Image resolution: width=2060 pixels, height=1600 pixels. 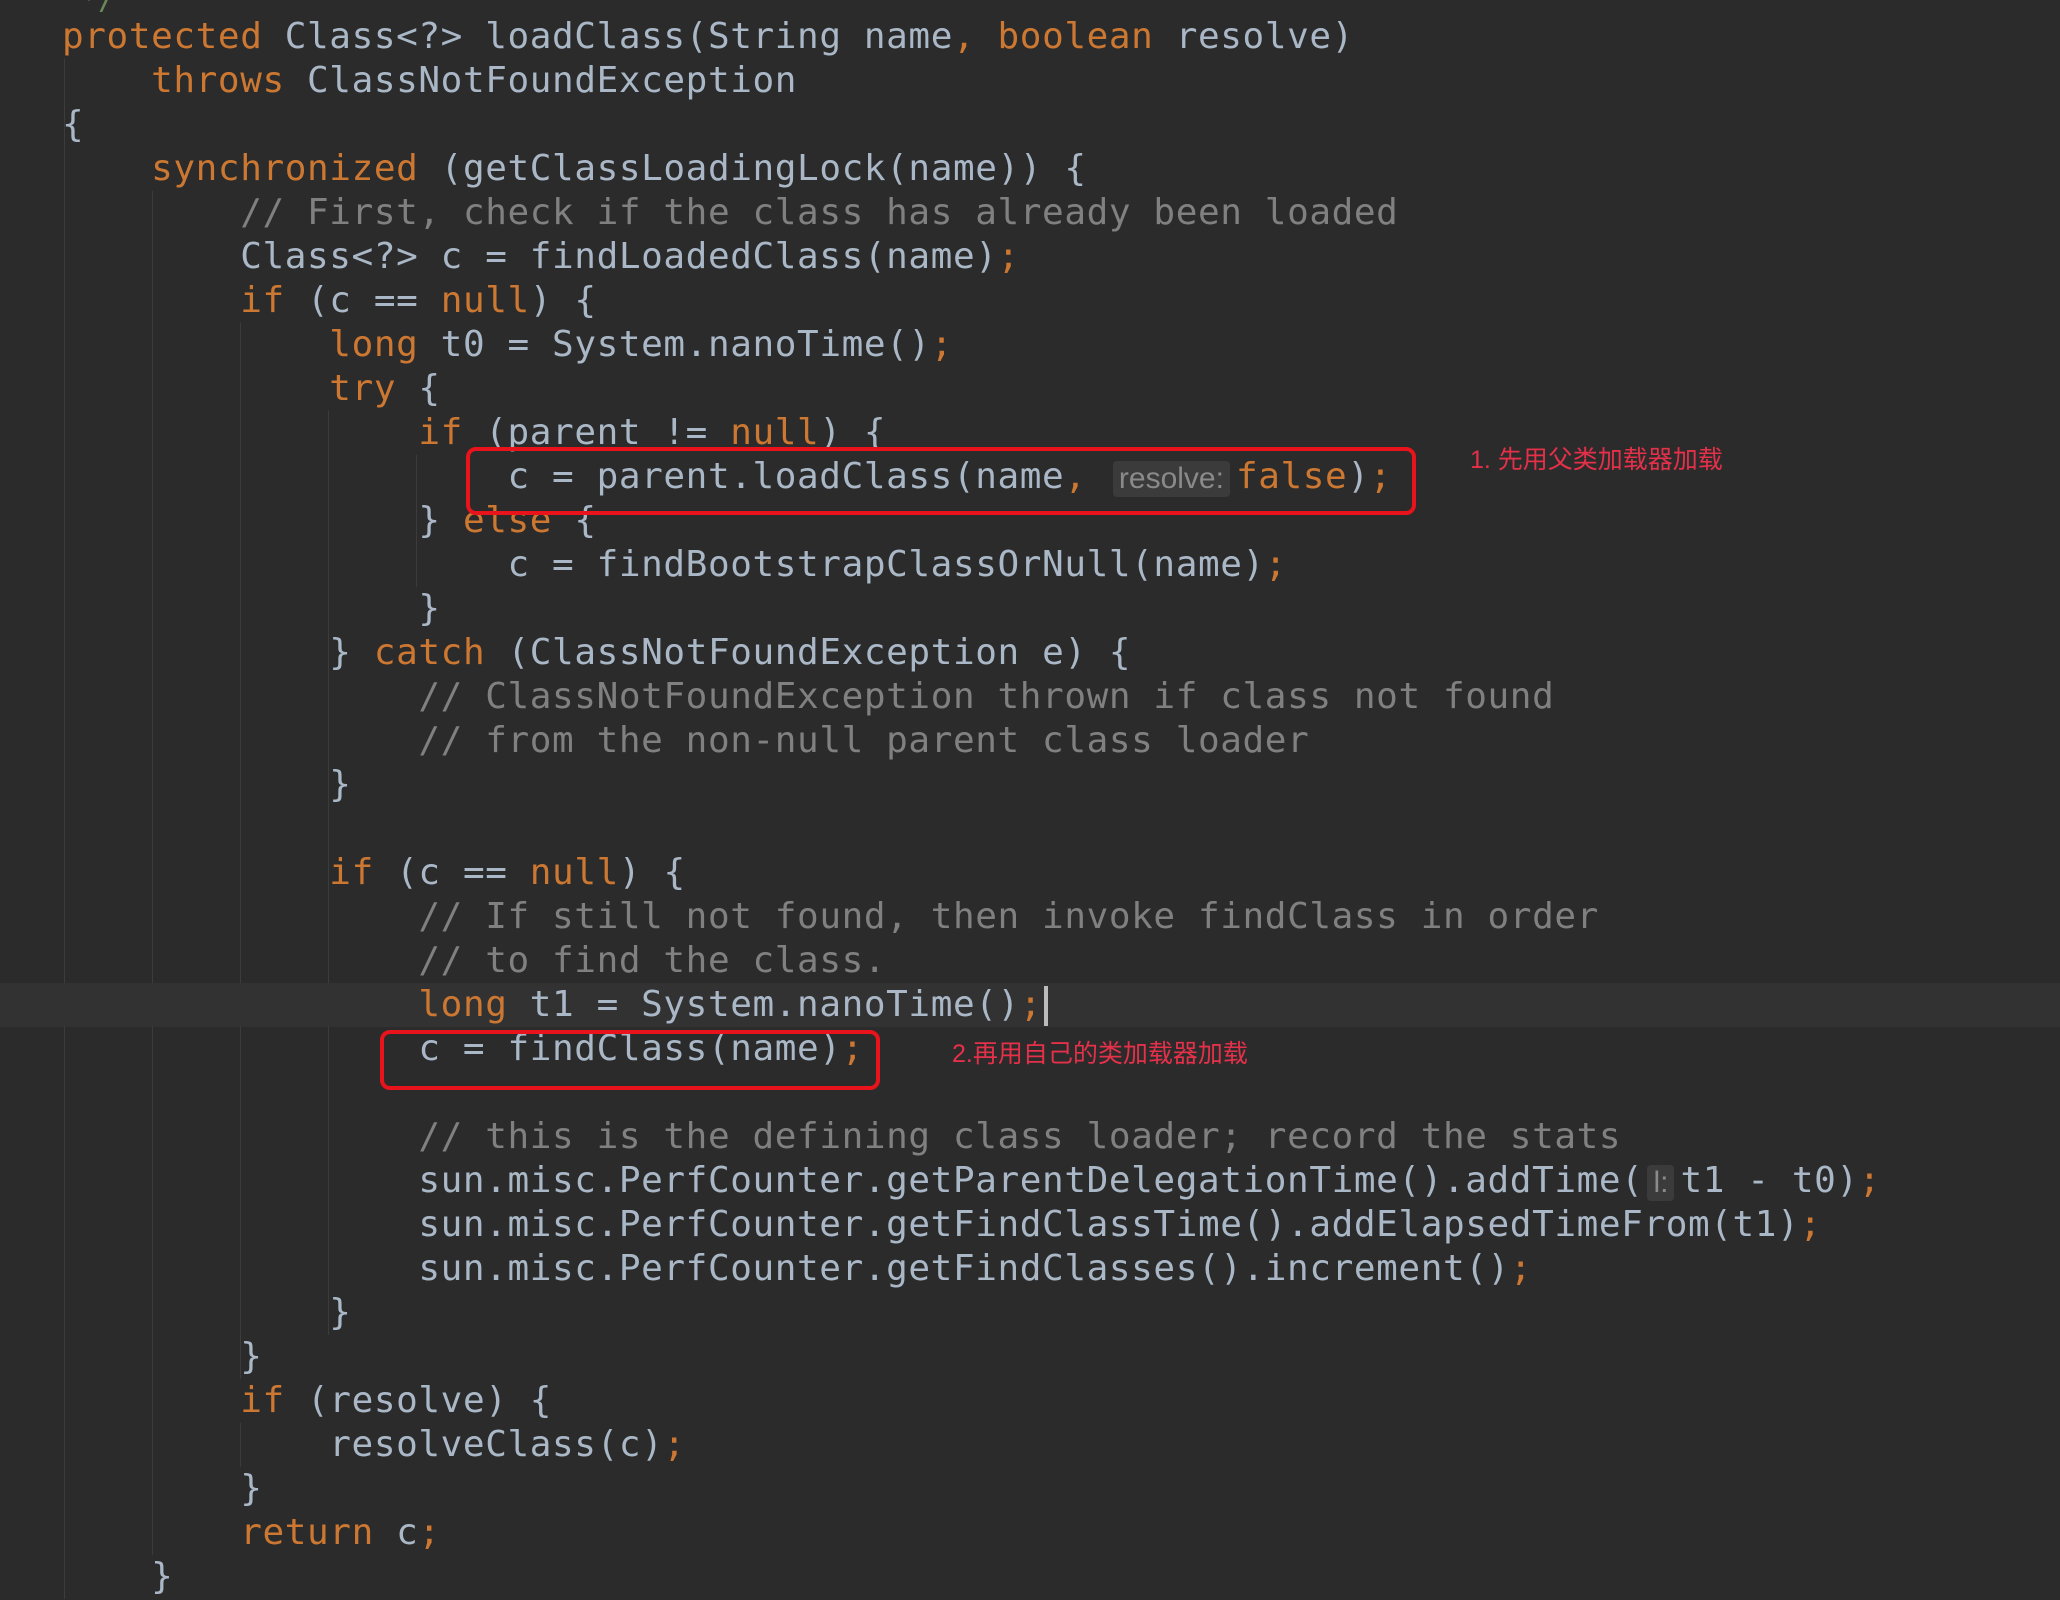 I want to click on code-token: t0 = System.nanoTime(), so click(x=685, y=344).